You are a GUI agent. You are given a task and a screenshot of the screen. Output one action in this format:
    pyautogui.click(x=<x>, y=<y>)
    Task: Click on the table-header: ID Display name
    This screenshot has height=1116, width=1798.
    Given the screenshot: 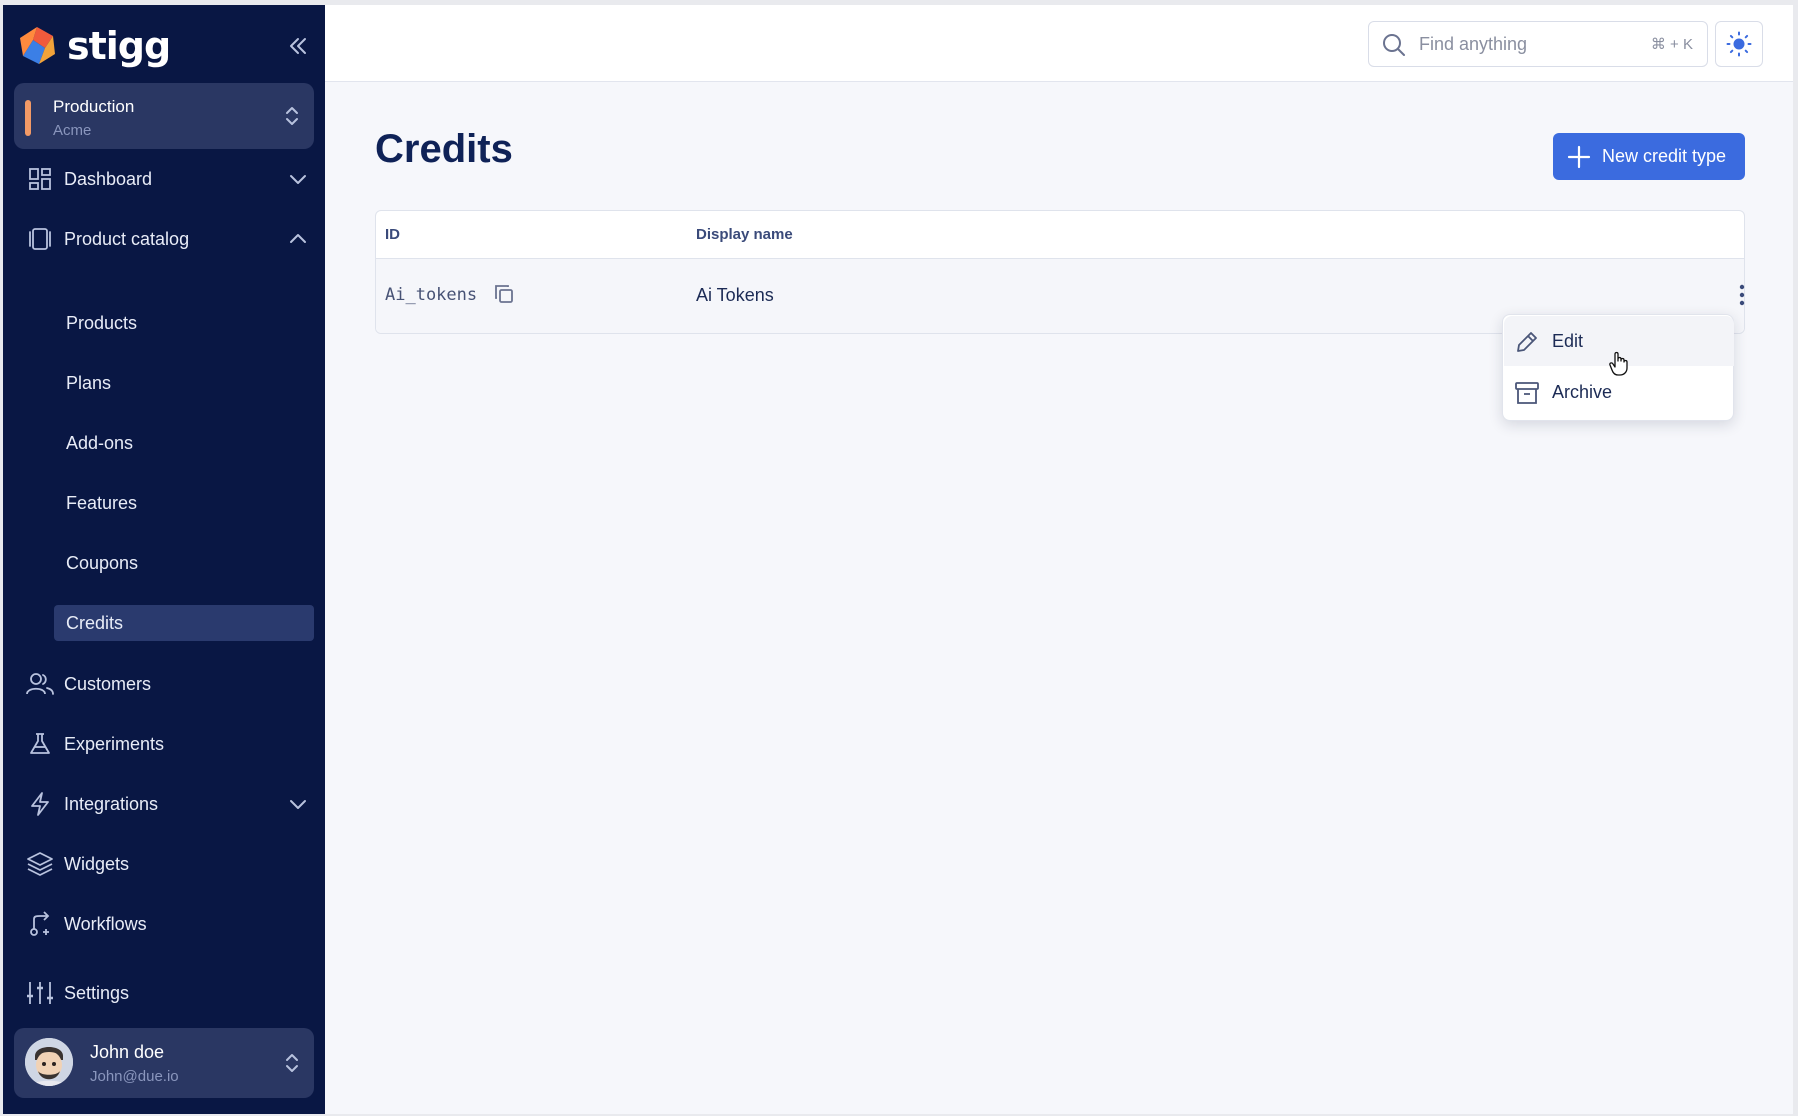 What is the action you would take?
    pyautogui.click(x=1060, y=235)
    